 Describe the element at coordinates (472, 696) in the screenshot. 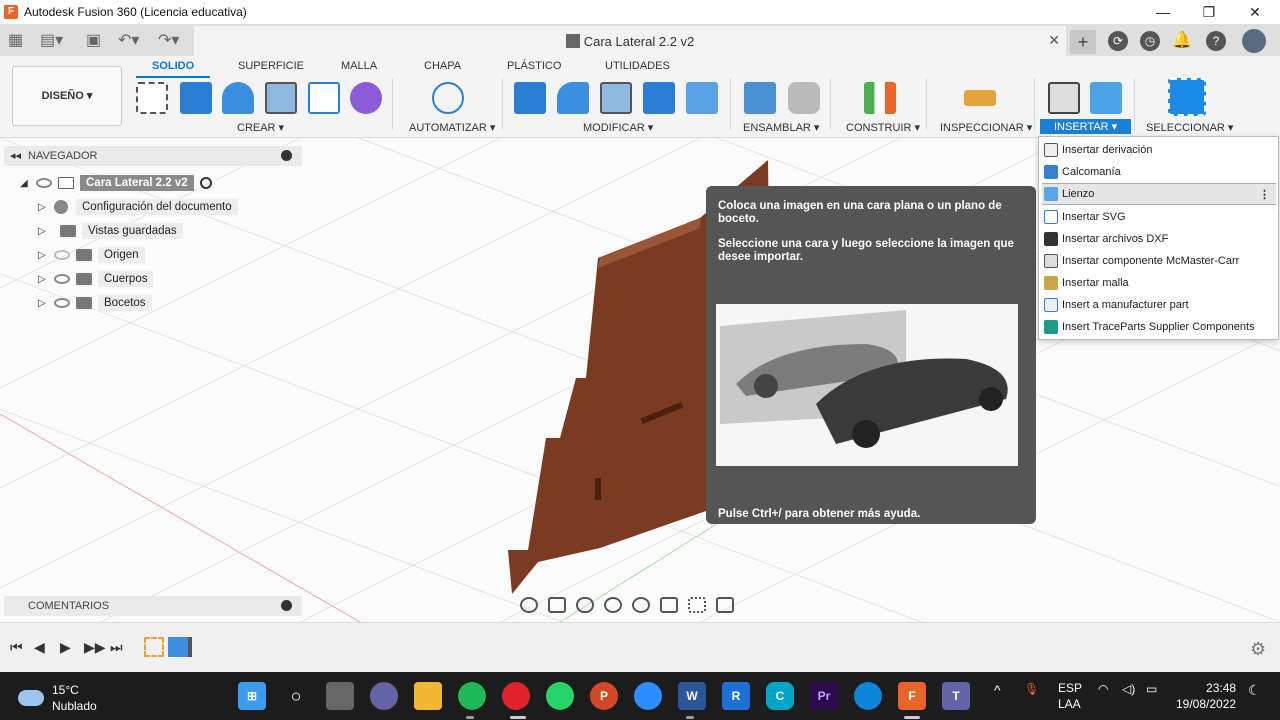

I see `spotify-icon` at that location.